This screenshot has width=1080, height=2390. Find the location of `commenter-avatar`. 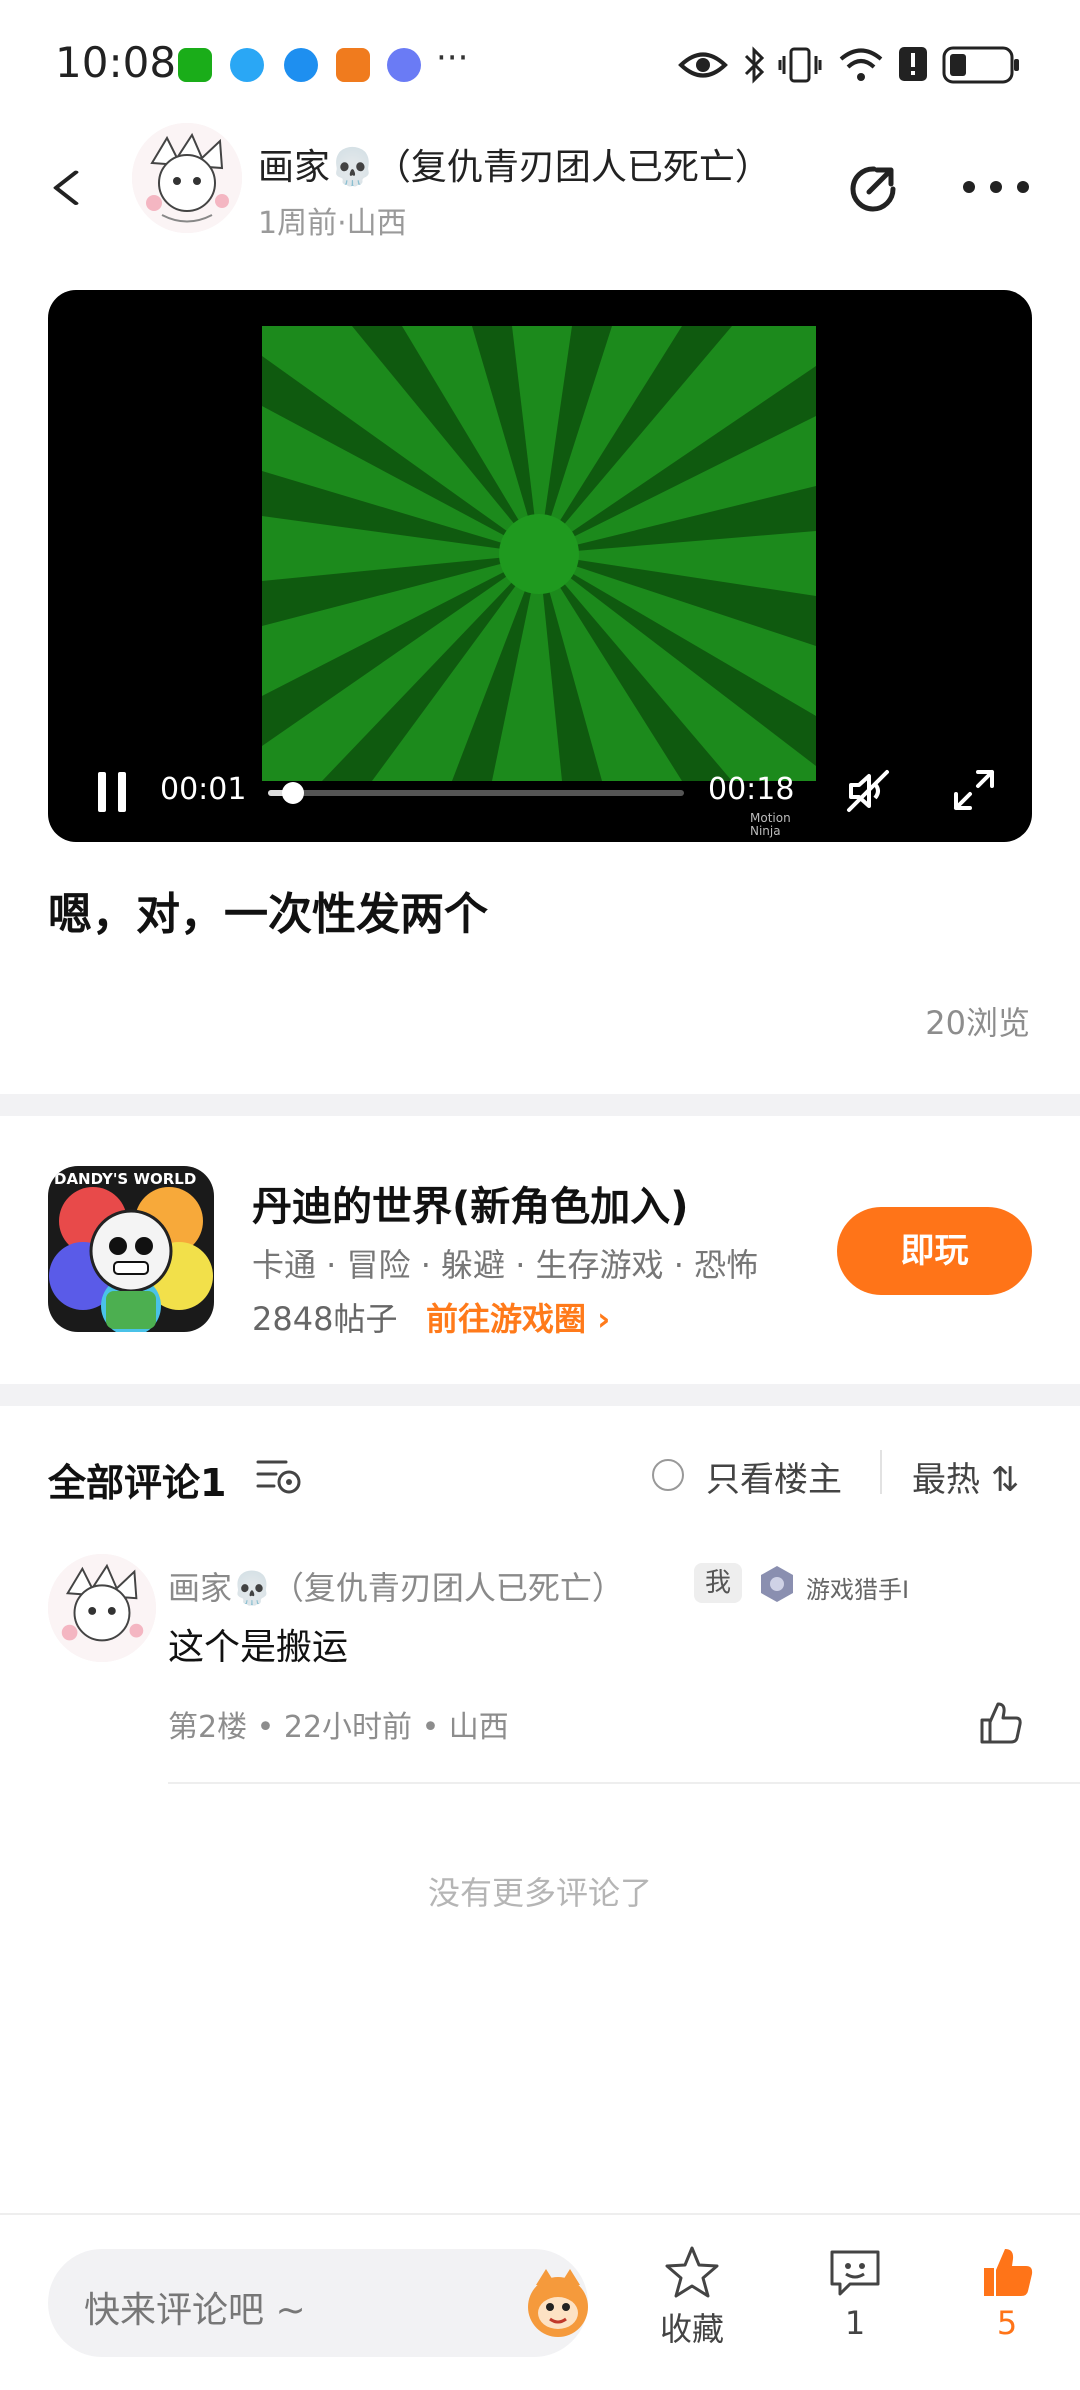

commenter-avatar is located at coordinates (102, 1608).